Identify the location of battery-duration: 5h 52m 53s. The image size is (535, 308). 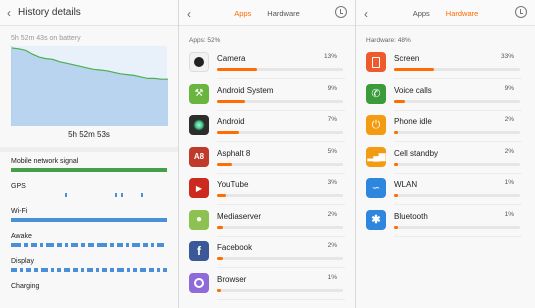
(89, 134).